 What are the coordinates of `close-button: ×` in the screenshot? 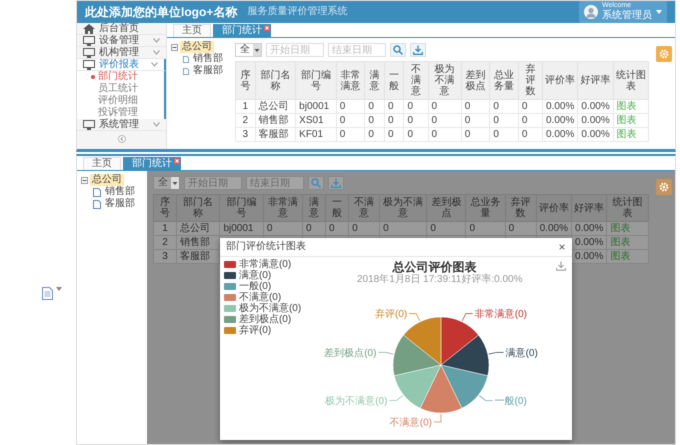 It's located at (562, 246).